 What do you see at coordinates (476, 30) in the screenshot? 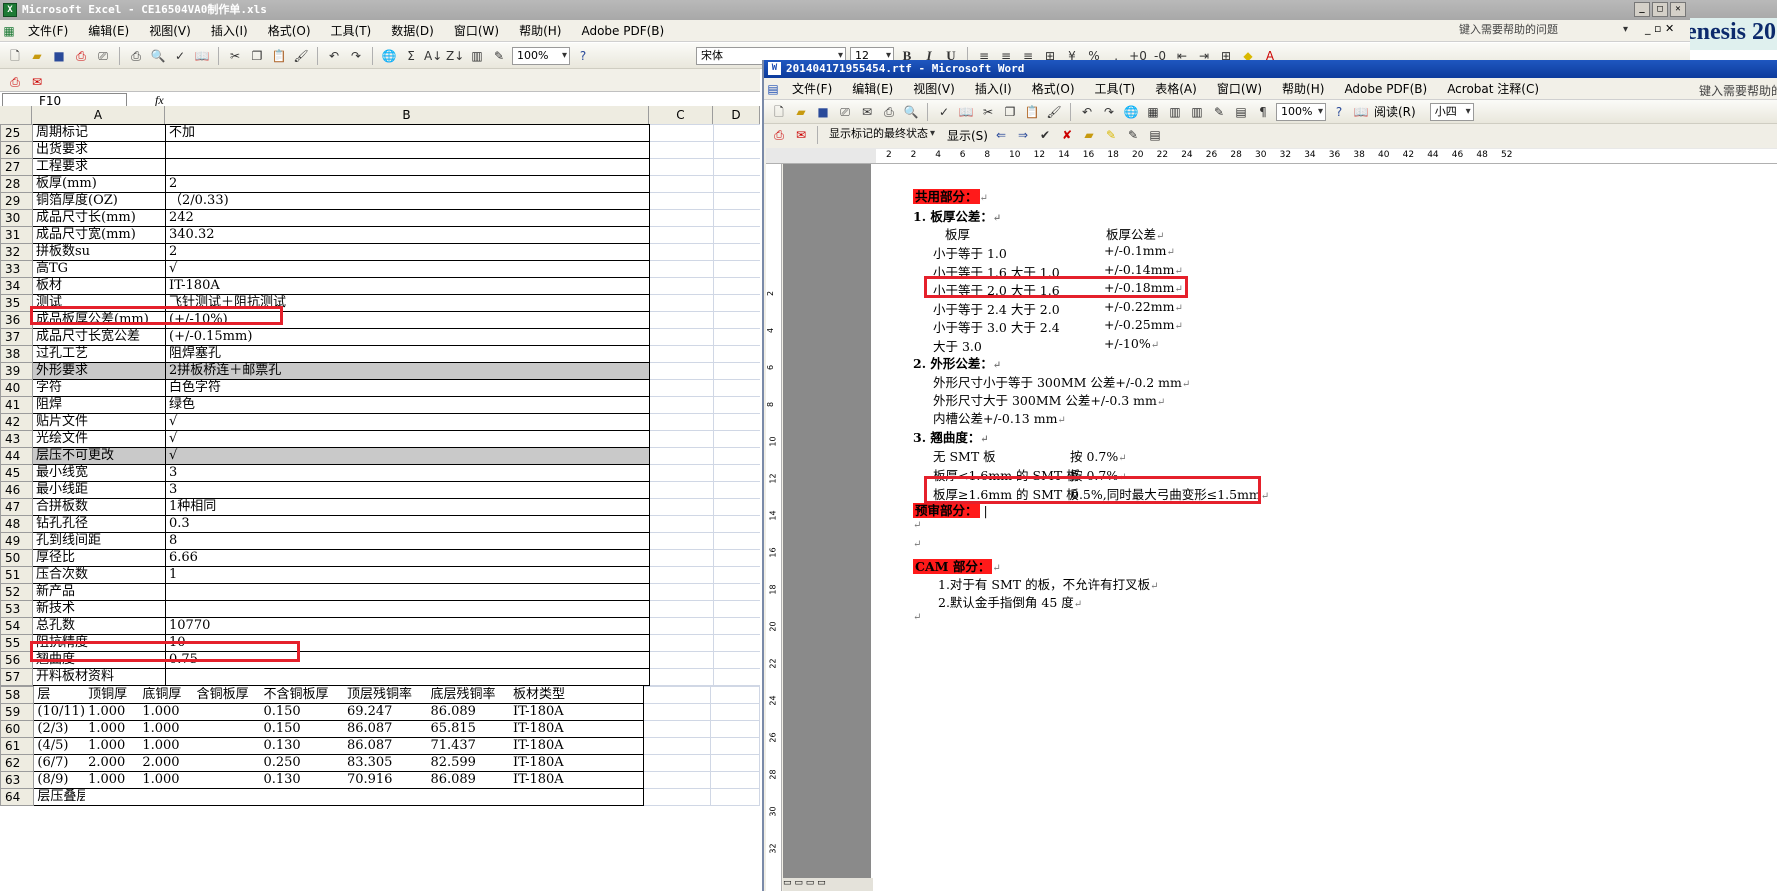
I see `excel-menu-window: 窗口(W)` at bounding box center [476, 30].